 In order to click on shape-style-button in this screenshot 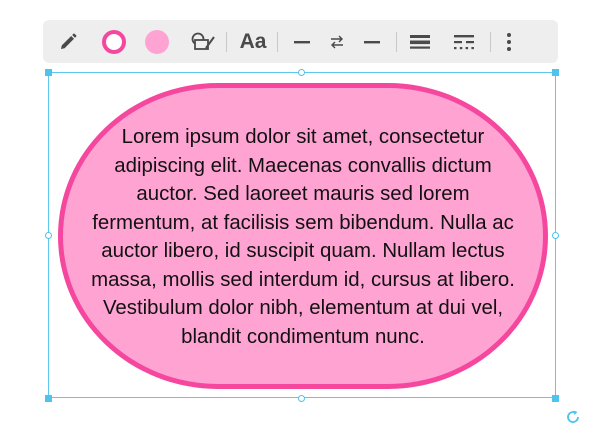, I will do `click(203, 42)`.